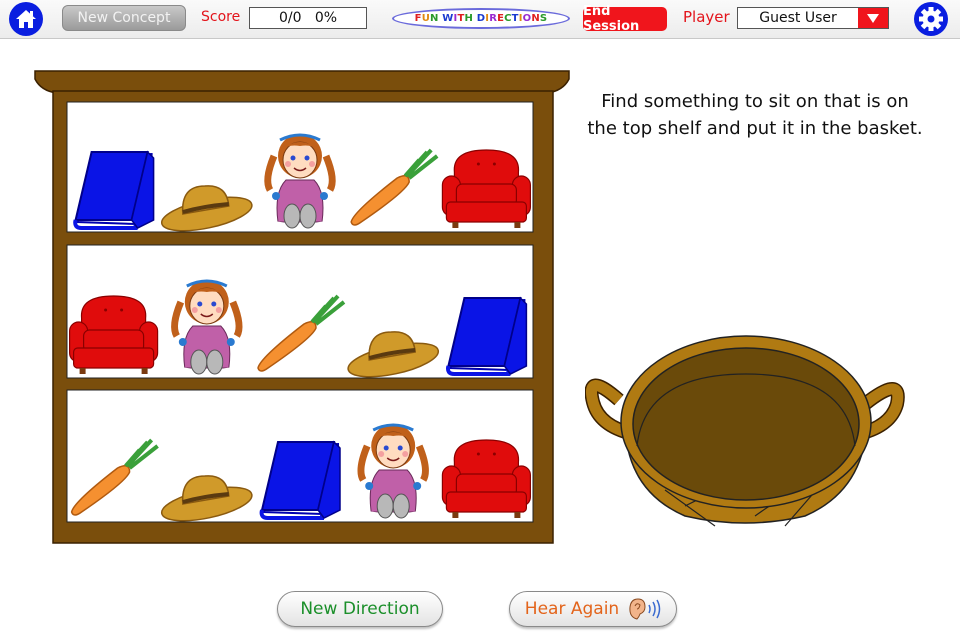 The image size is (960, 640). I want to click on app-title-letter: D, so click(481, 18).